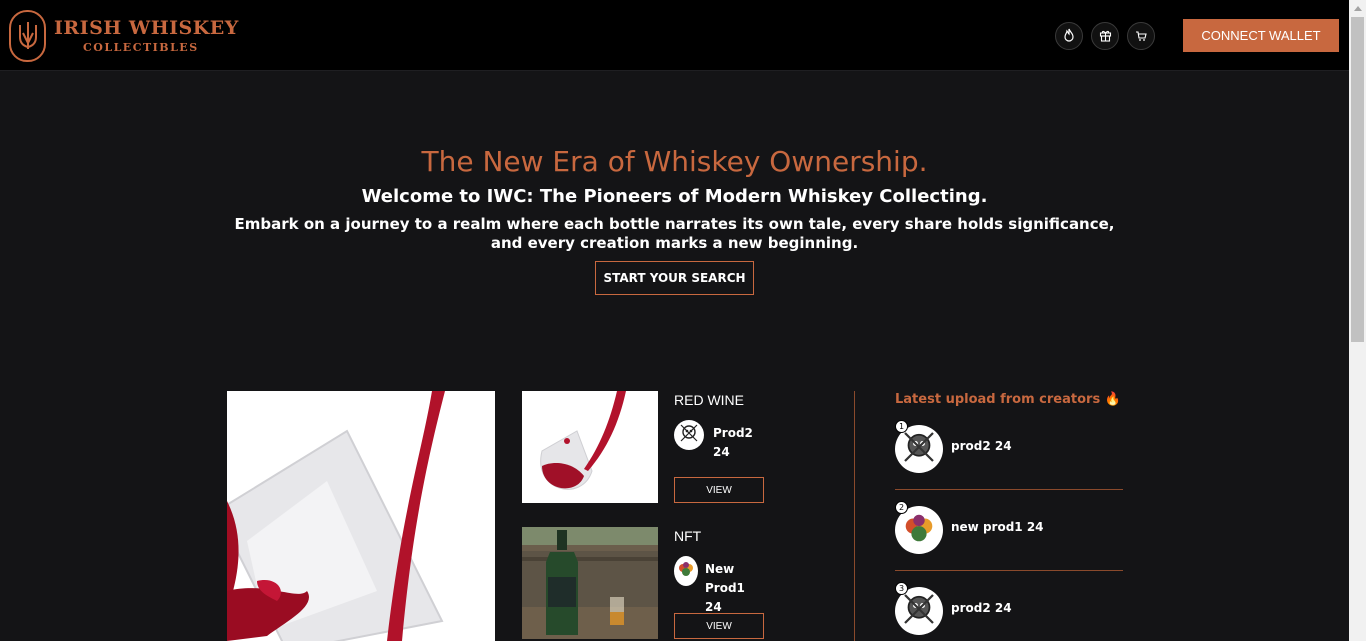 The image size is (1366, 641). What do you see at coordinates (901, 426) in the screenshot?
I see `rank-badge: 1` at bounding box center [901, 426].